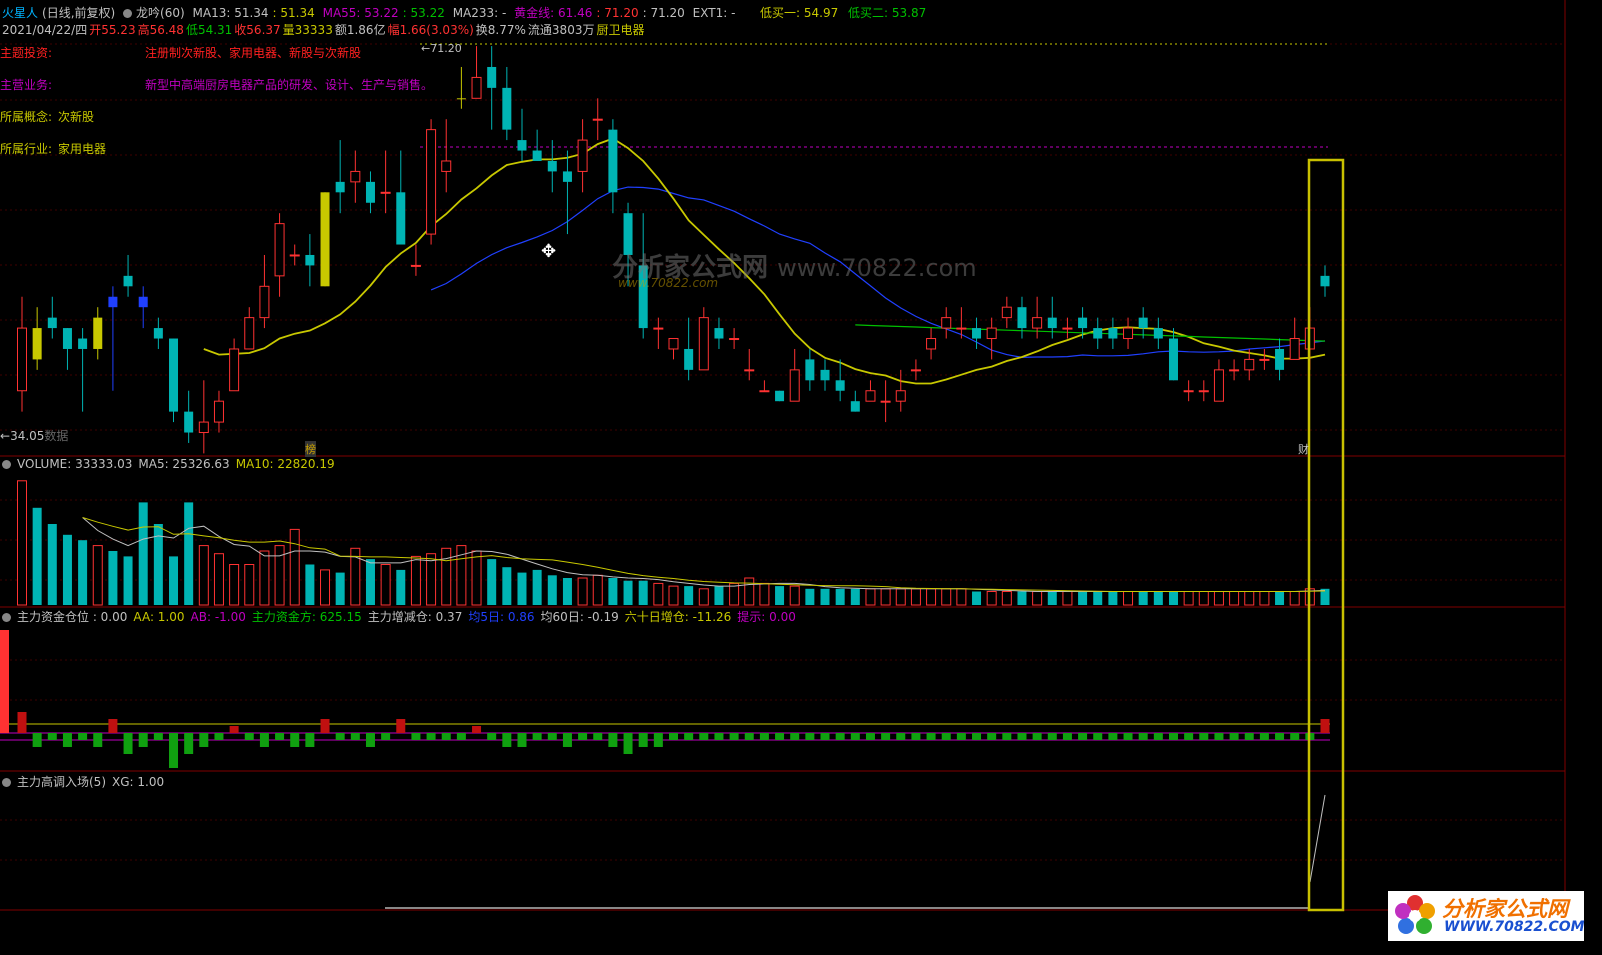  What do you see at coordinates (1326, 535) in the screenshot?
I see `highlight-box` at bounding box center [1326, 535].